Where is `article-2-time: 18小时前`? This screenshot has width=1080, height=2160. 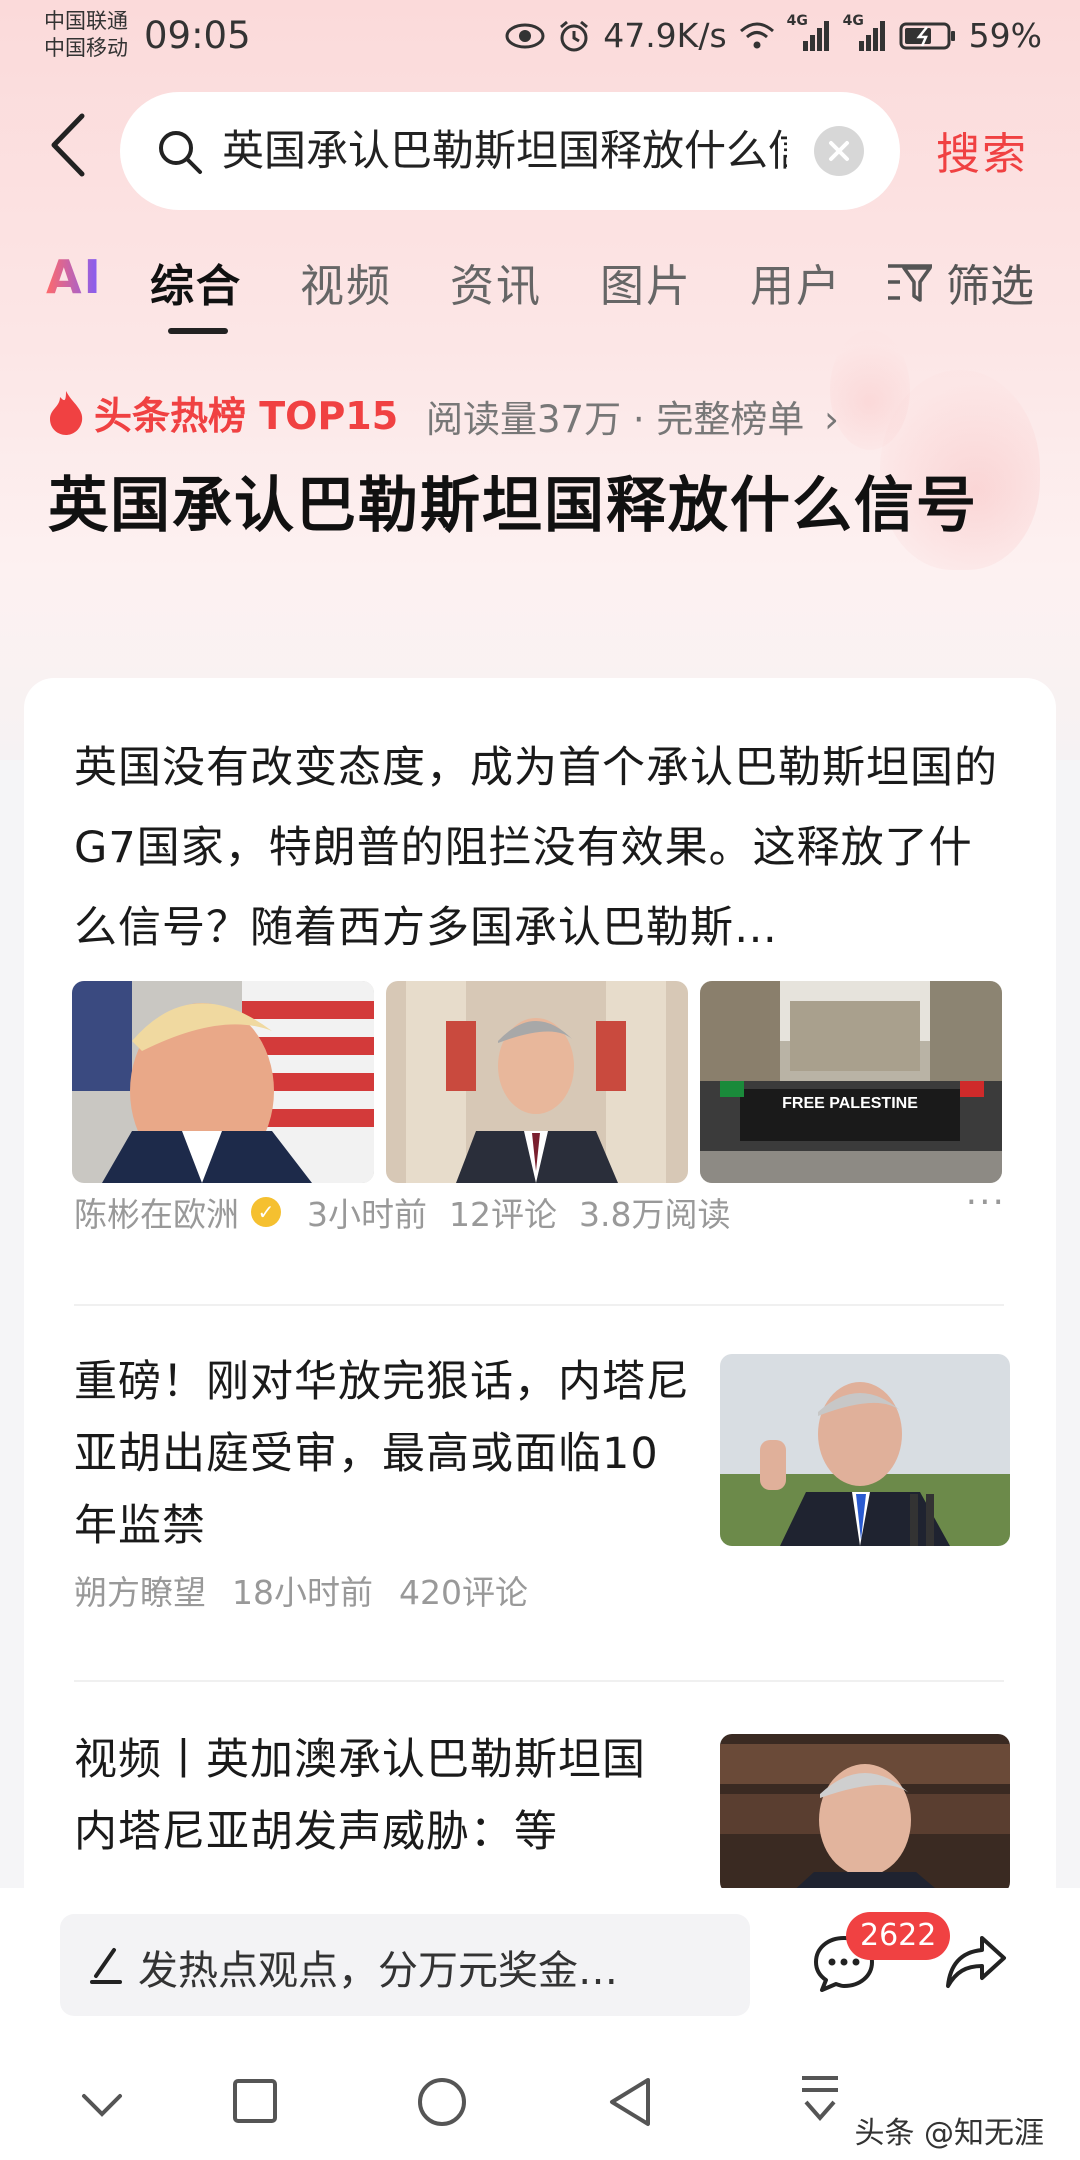 article-2-time: 18小时前 is located at coordinates (302, 1592).